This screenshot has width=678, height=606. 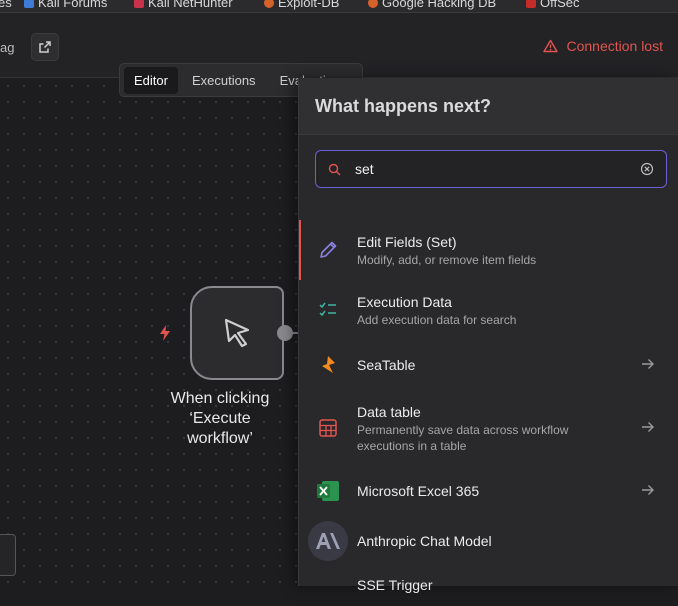 I want to click on lightning-icon, so click(x=165, y=333).